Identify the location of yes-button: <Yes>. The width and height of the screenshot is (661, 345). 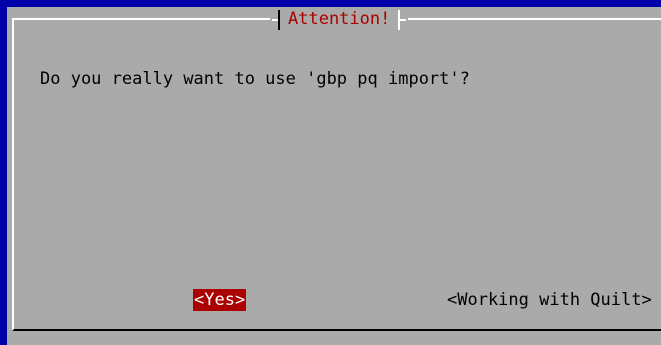
(220, 300).